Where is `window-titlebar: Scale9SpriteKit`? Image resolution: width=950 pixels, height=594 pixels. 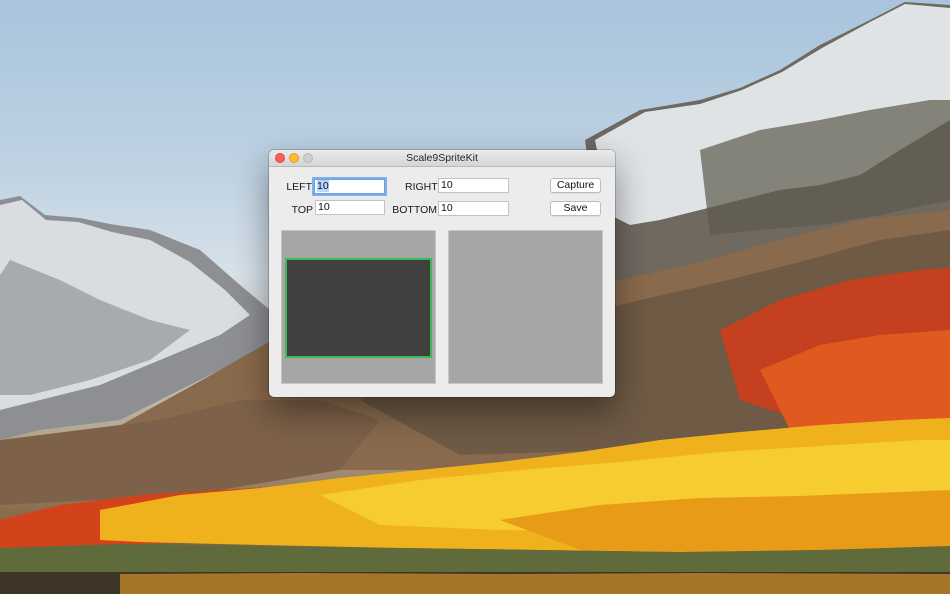 window-titlebar: Scale9SpriteKit is located at coordinates (442, 158).